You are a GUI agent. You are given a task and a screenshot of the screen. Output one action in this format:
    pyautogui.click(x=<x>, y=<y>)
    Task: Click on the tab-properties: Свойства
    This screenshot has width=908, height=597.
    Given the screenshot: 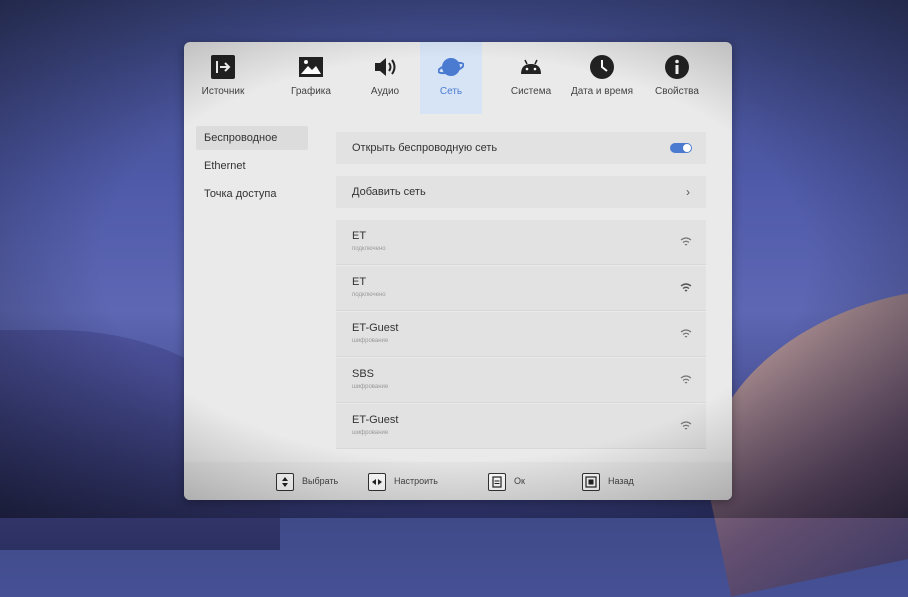 What is the action you would take?
    pyautogui.click(x=677, y=78)
    